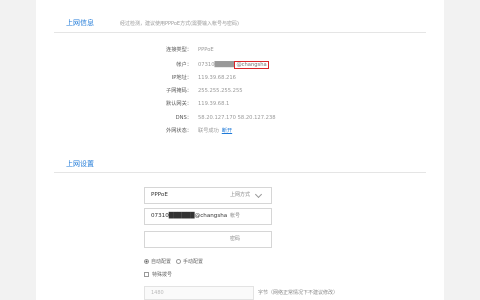 This screenshot has height=300, width=480. Describe the element at coordinates (208, 131) in the screenshot. I see `wan-status-text: 联号成功` at that location.